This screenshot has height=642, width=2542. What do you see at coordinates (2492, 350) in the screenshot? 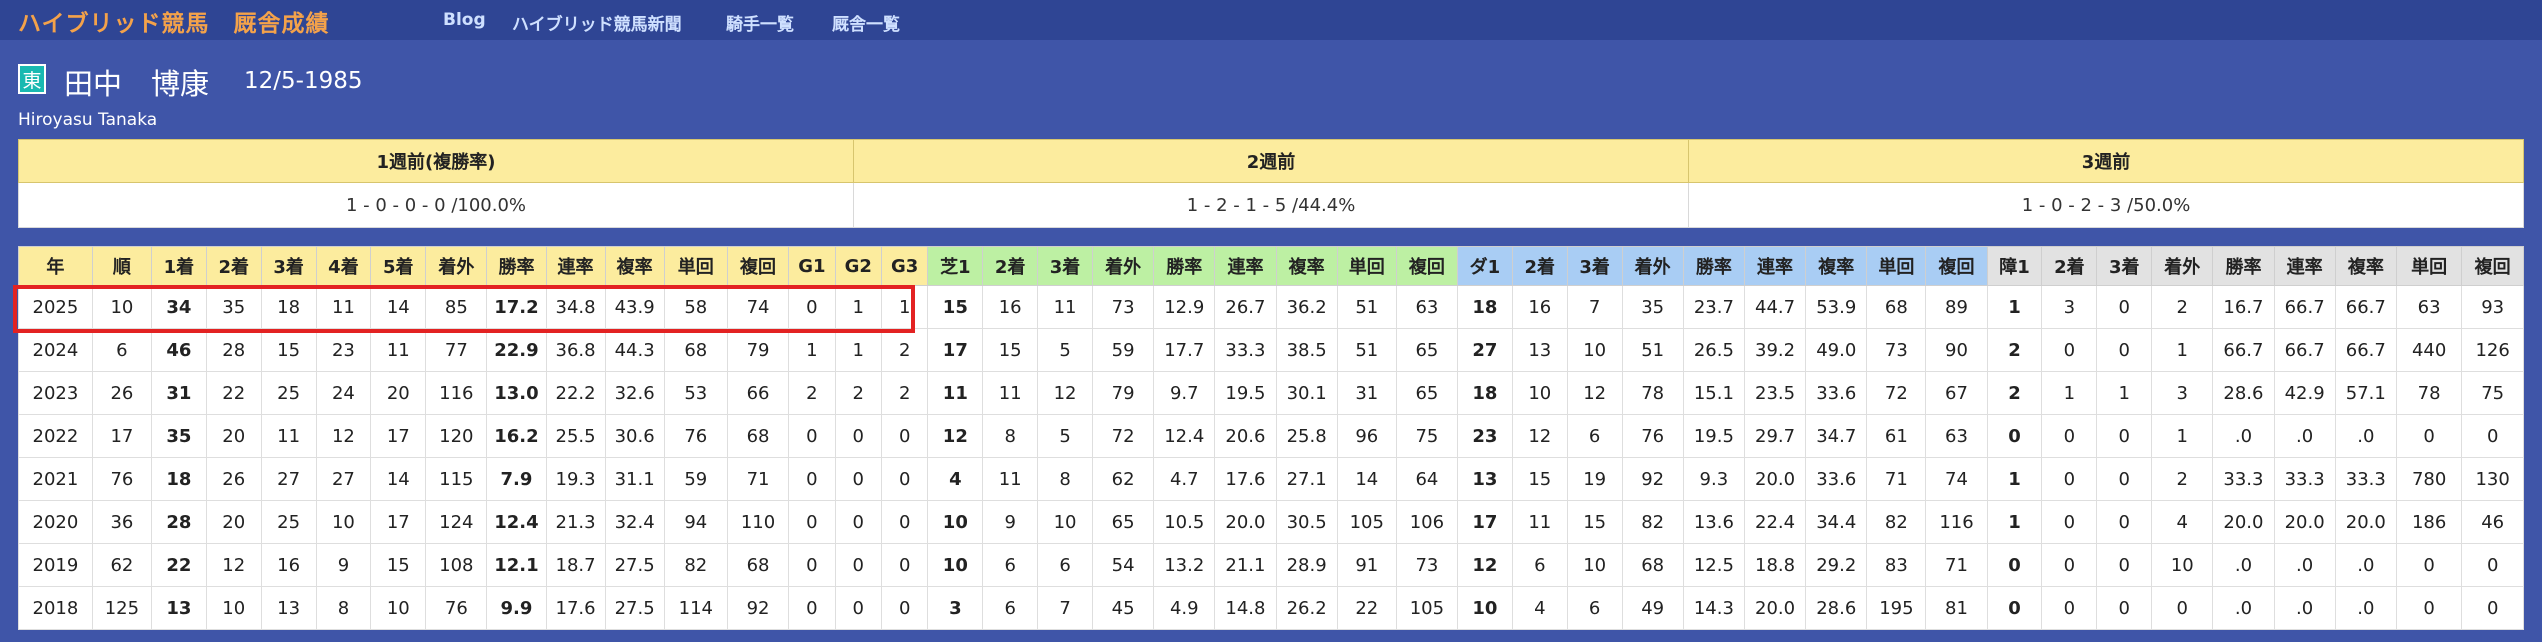
I see `stats-cell: 126` at bounding box center [2492, 350].